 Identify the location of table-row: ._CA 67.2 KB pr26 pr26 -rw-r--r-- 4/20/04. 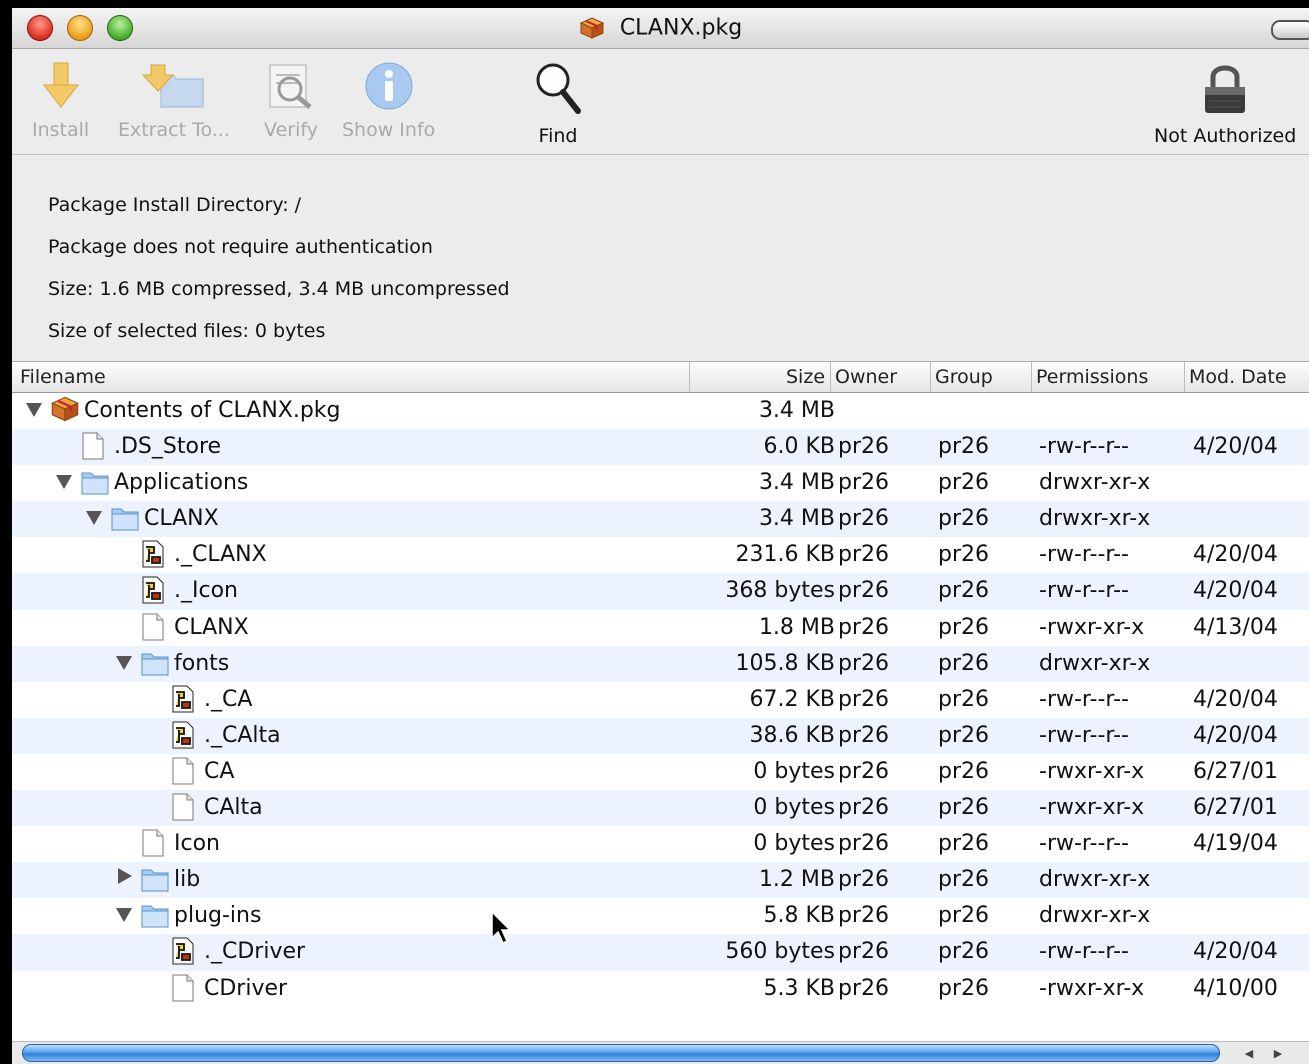
(660, 700).